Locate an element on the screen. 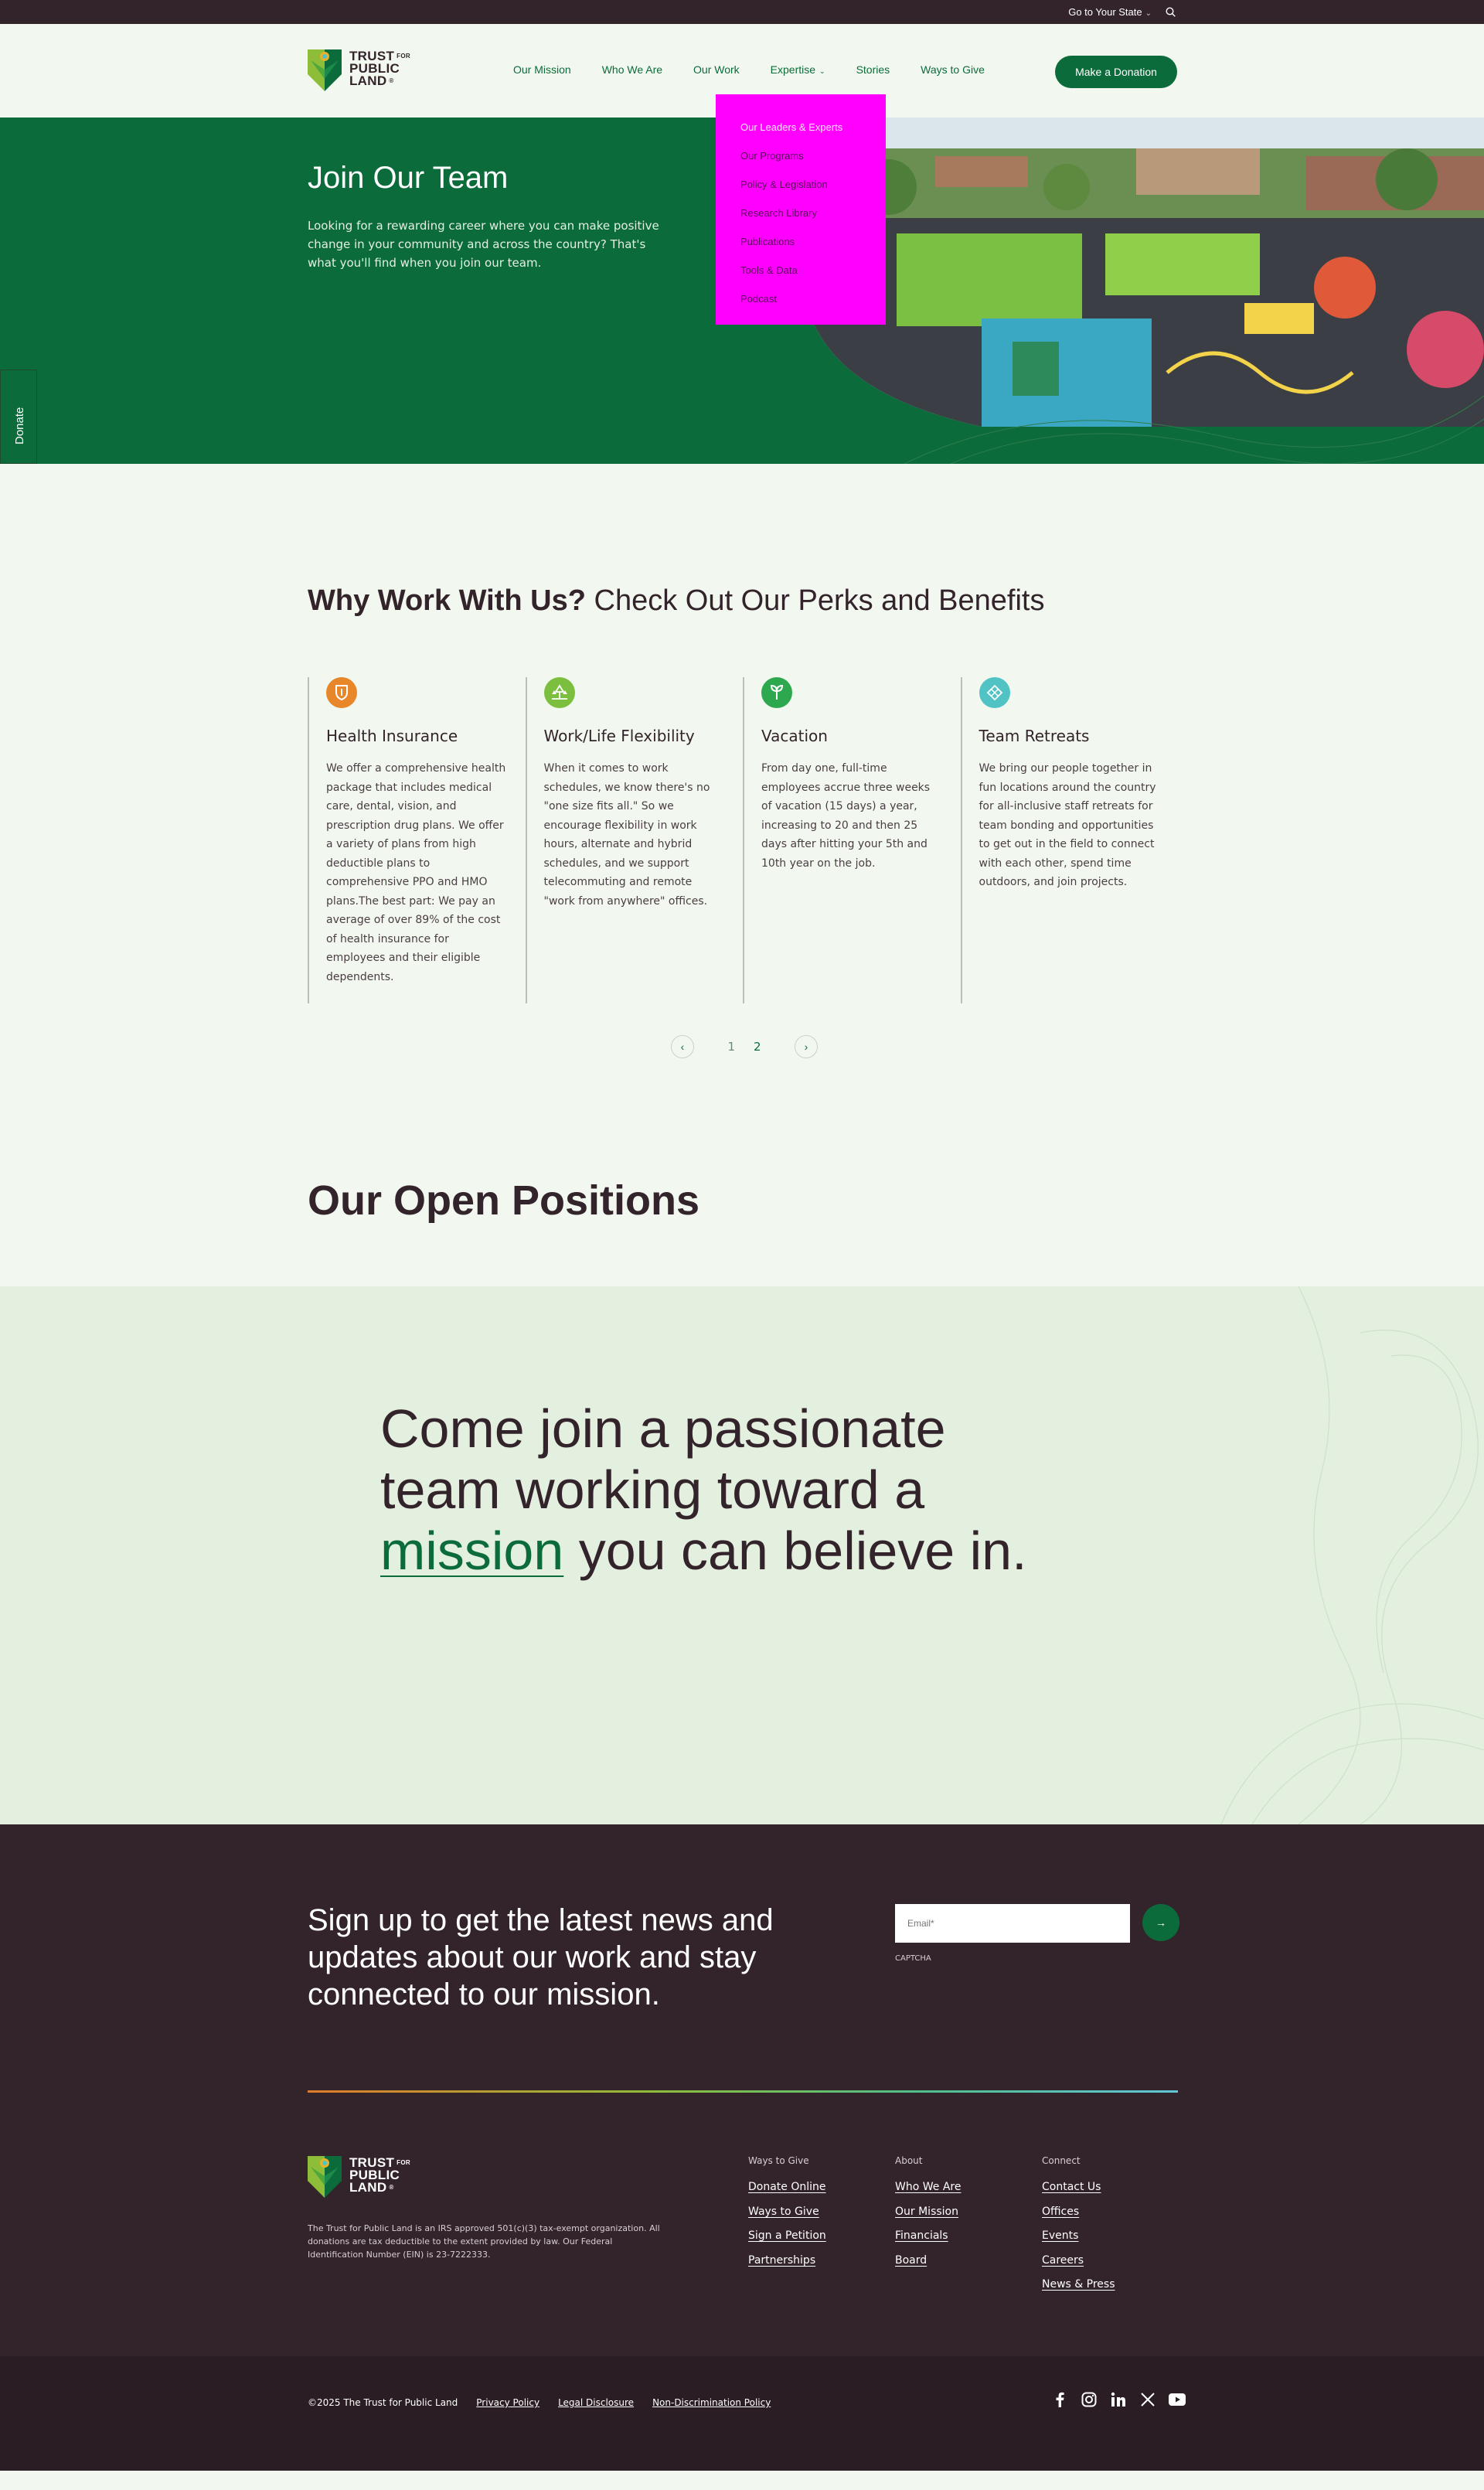  footer-link: Our Mission is located at coordinates (964, 2212).